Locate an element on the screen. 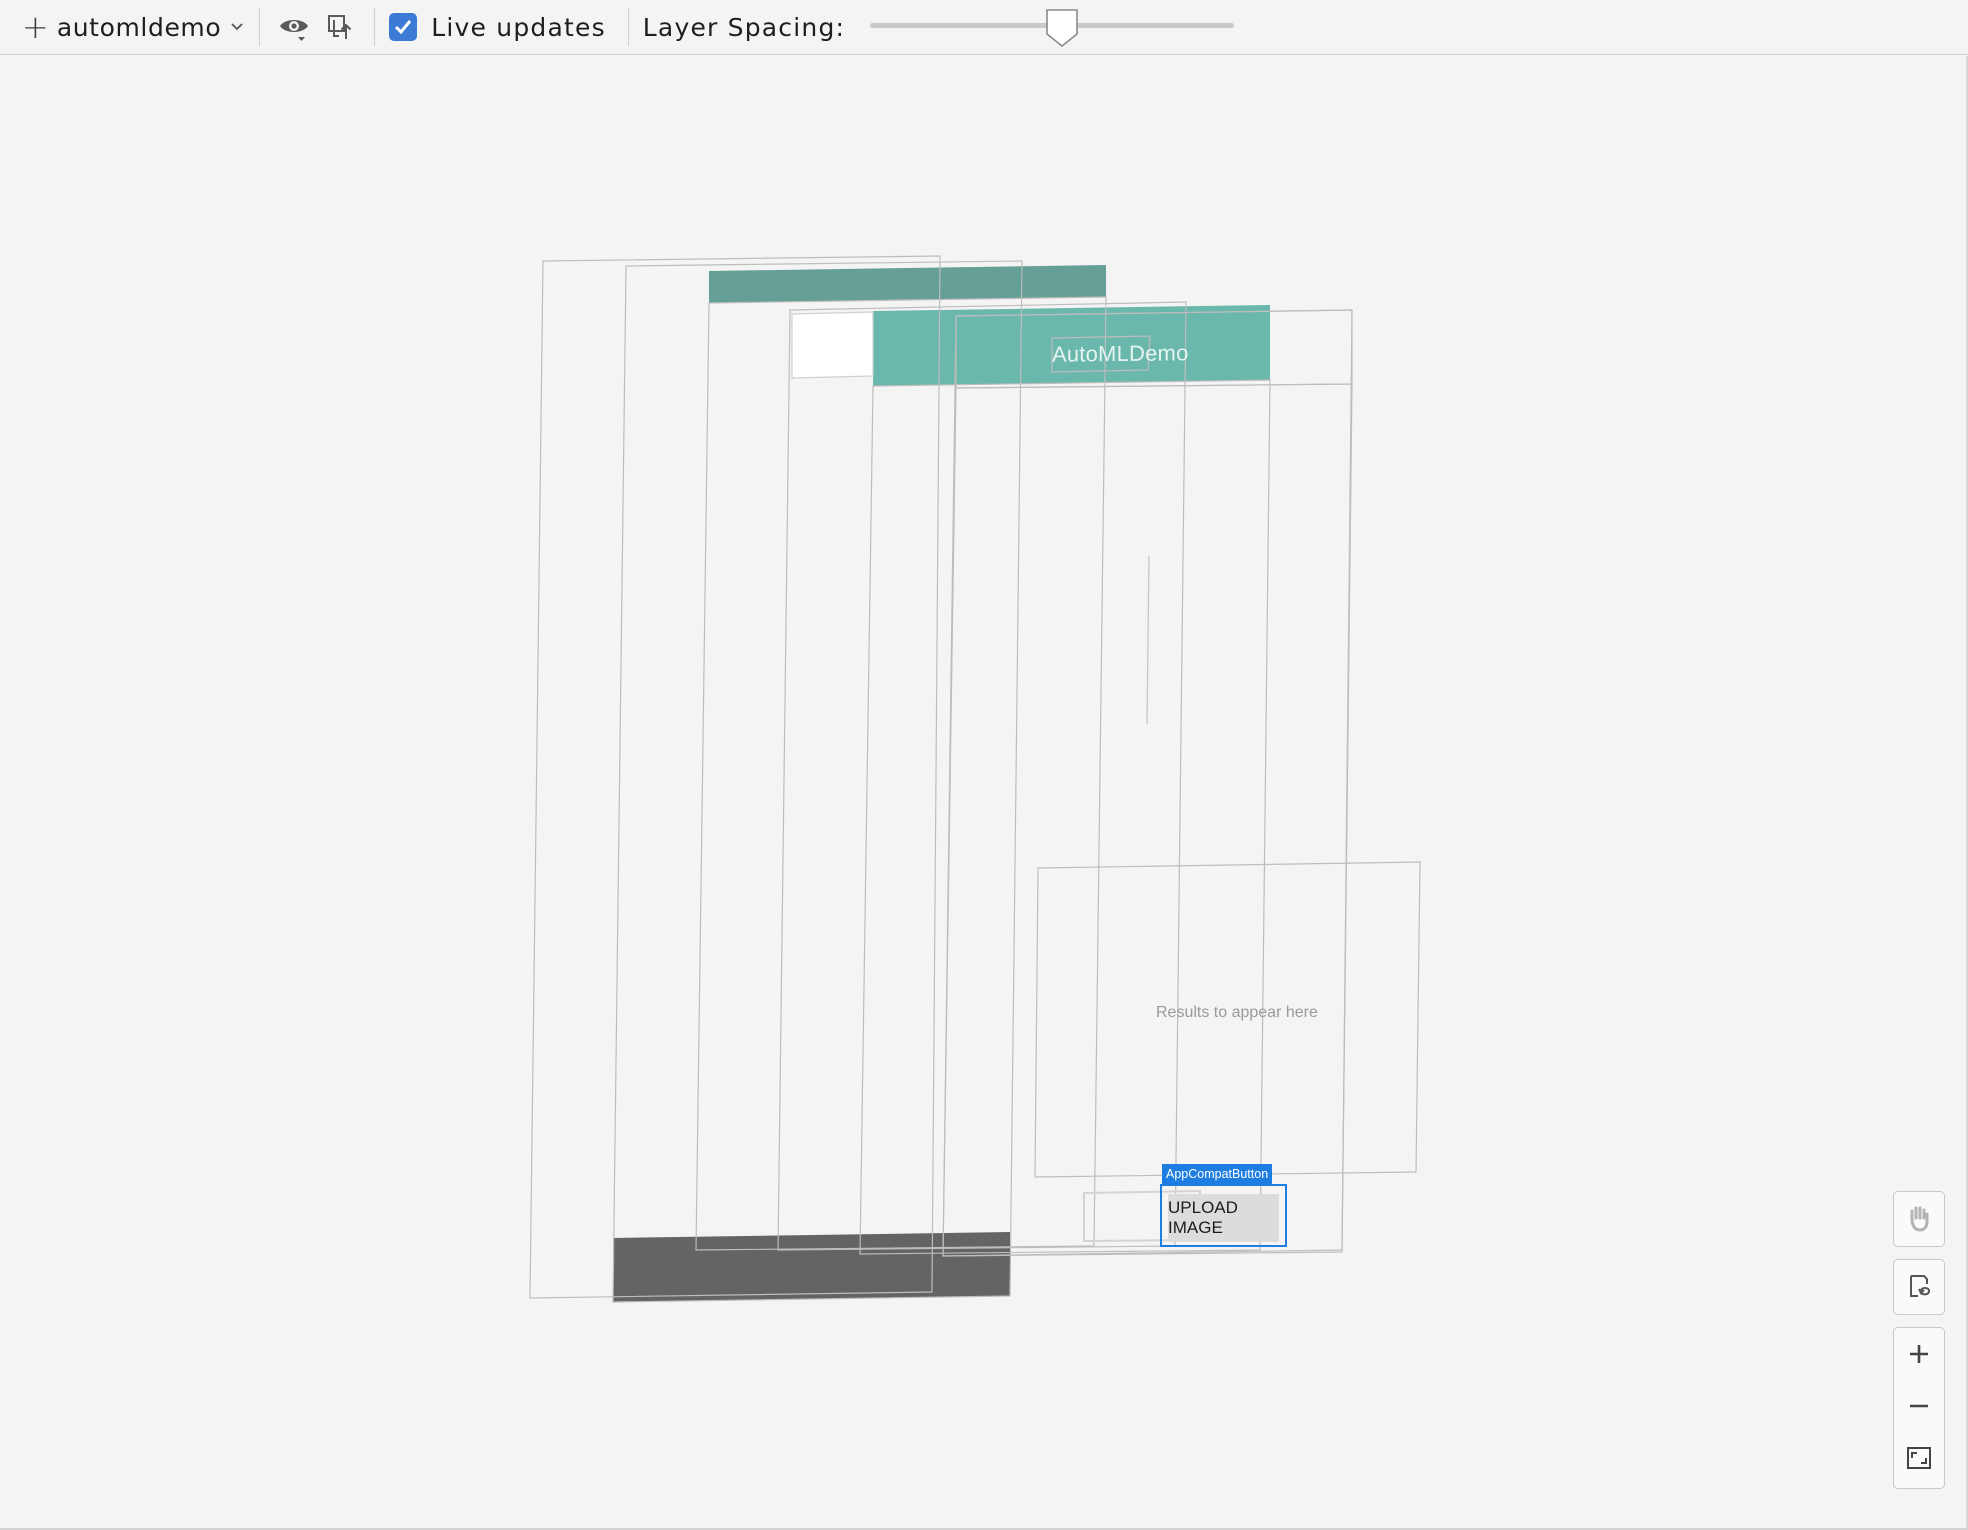 Image resolution: width=1968 pixels, height=1530 pixels. fit-screen-icon is located at coordinates (1919, 1458).